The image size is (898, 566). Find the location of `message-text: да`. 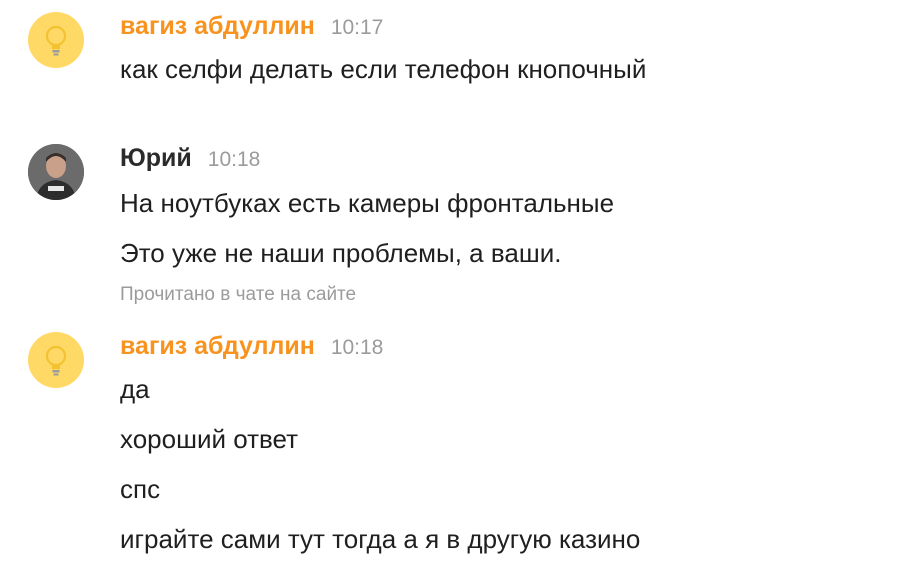

message-text: да is located at coordinates (135, 389).